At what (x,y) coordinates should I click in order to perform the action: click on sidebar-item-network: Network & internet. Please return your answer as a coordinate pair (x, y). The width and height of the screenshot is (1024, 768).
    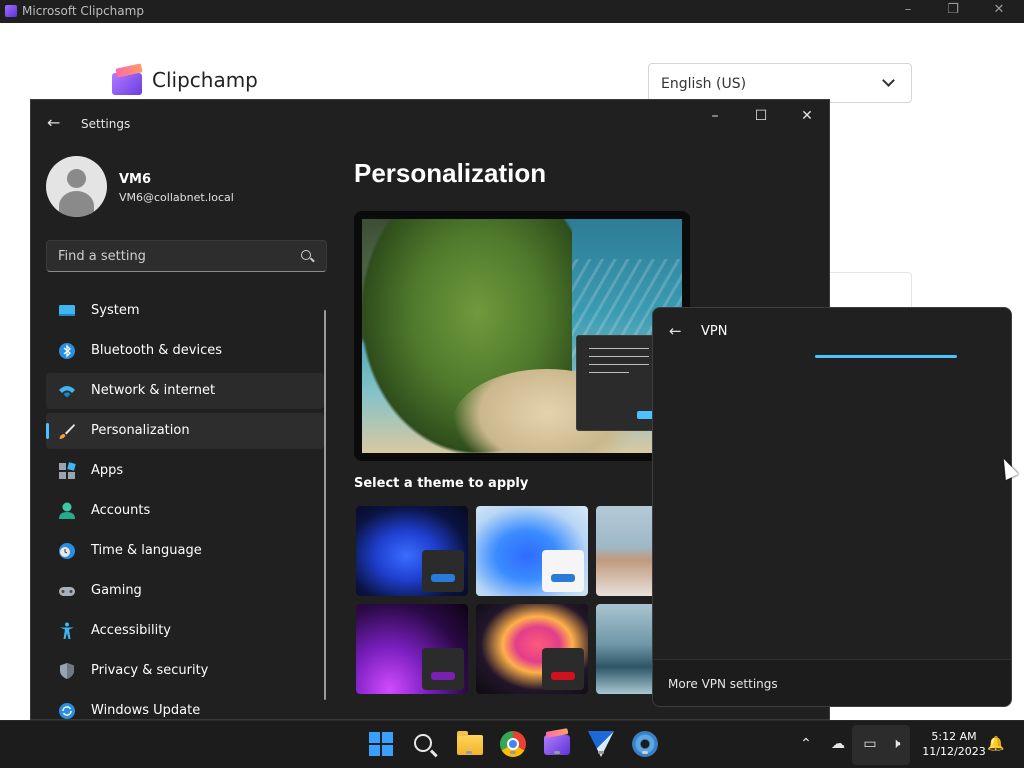
    Looking at the image, I should click on (185, 391).